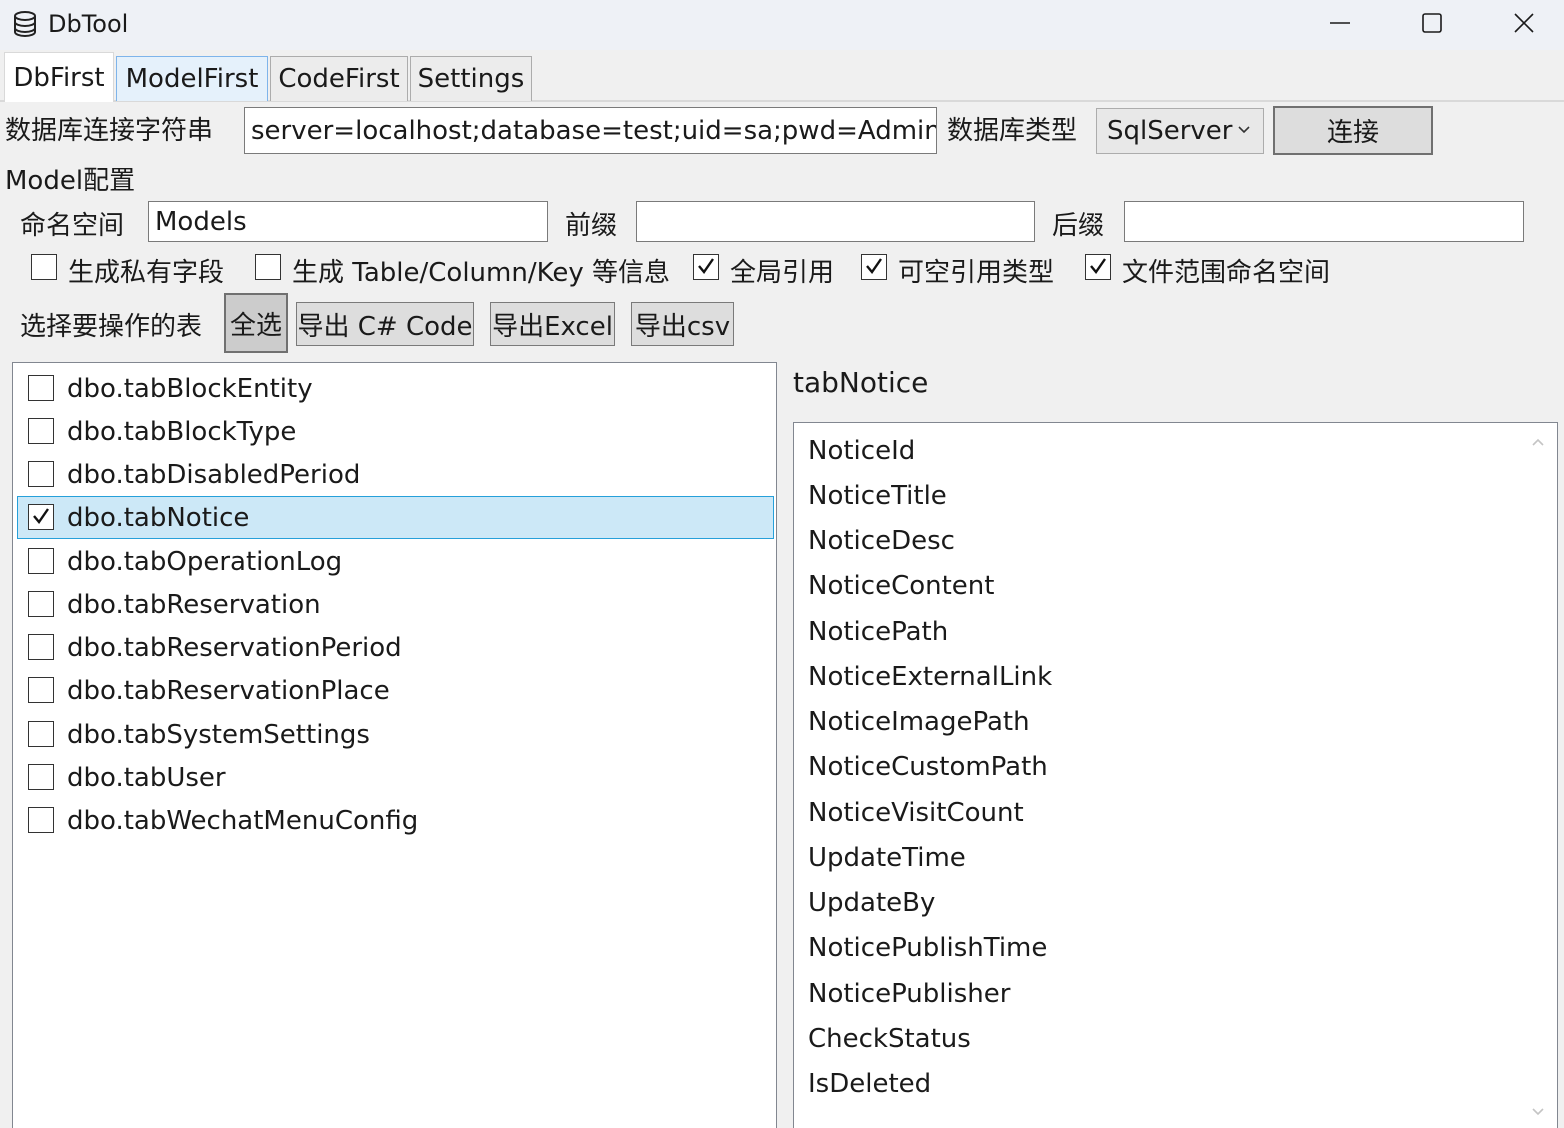 The image size is (1564, 1128). What do you see at coordinates (146, 777) in the screenshot?
I see `table-name: dbo.tabUser` at bounding box center [146, 777].